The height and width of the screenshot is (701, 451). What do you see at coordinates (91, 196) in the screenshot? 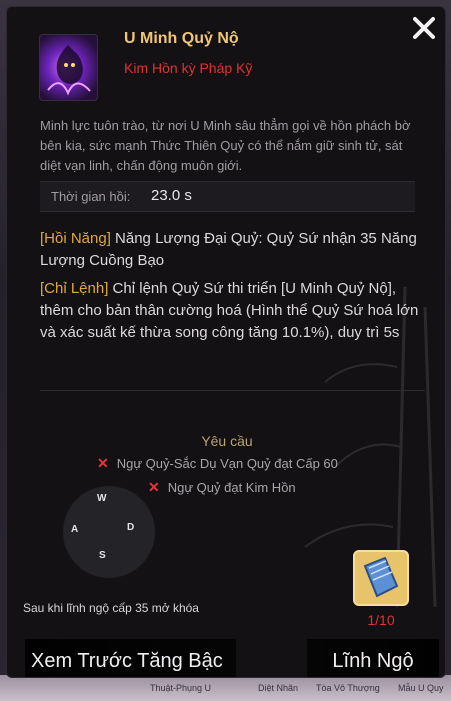
I see `cooldown-label: Thời gian hồi:` at bounding box center [91, 196].